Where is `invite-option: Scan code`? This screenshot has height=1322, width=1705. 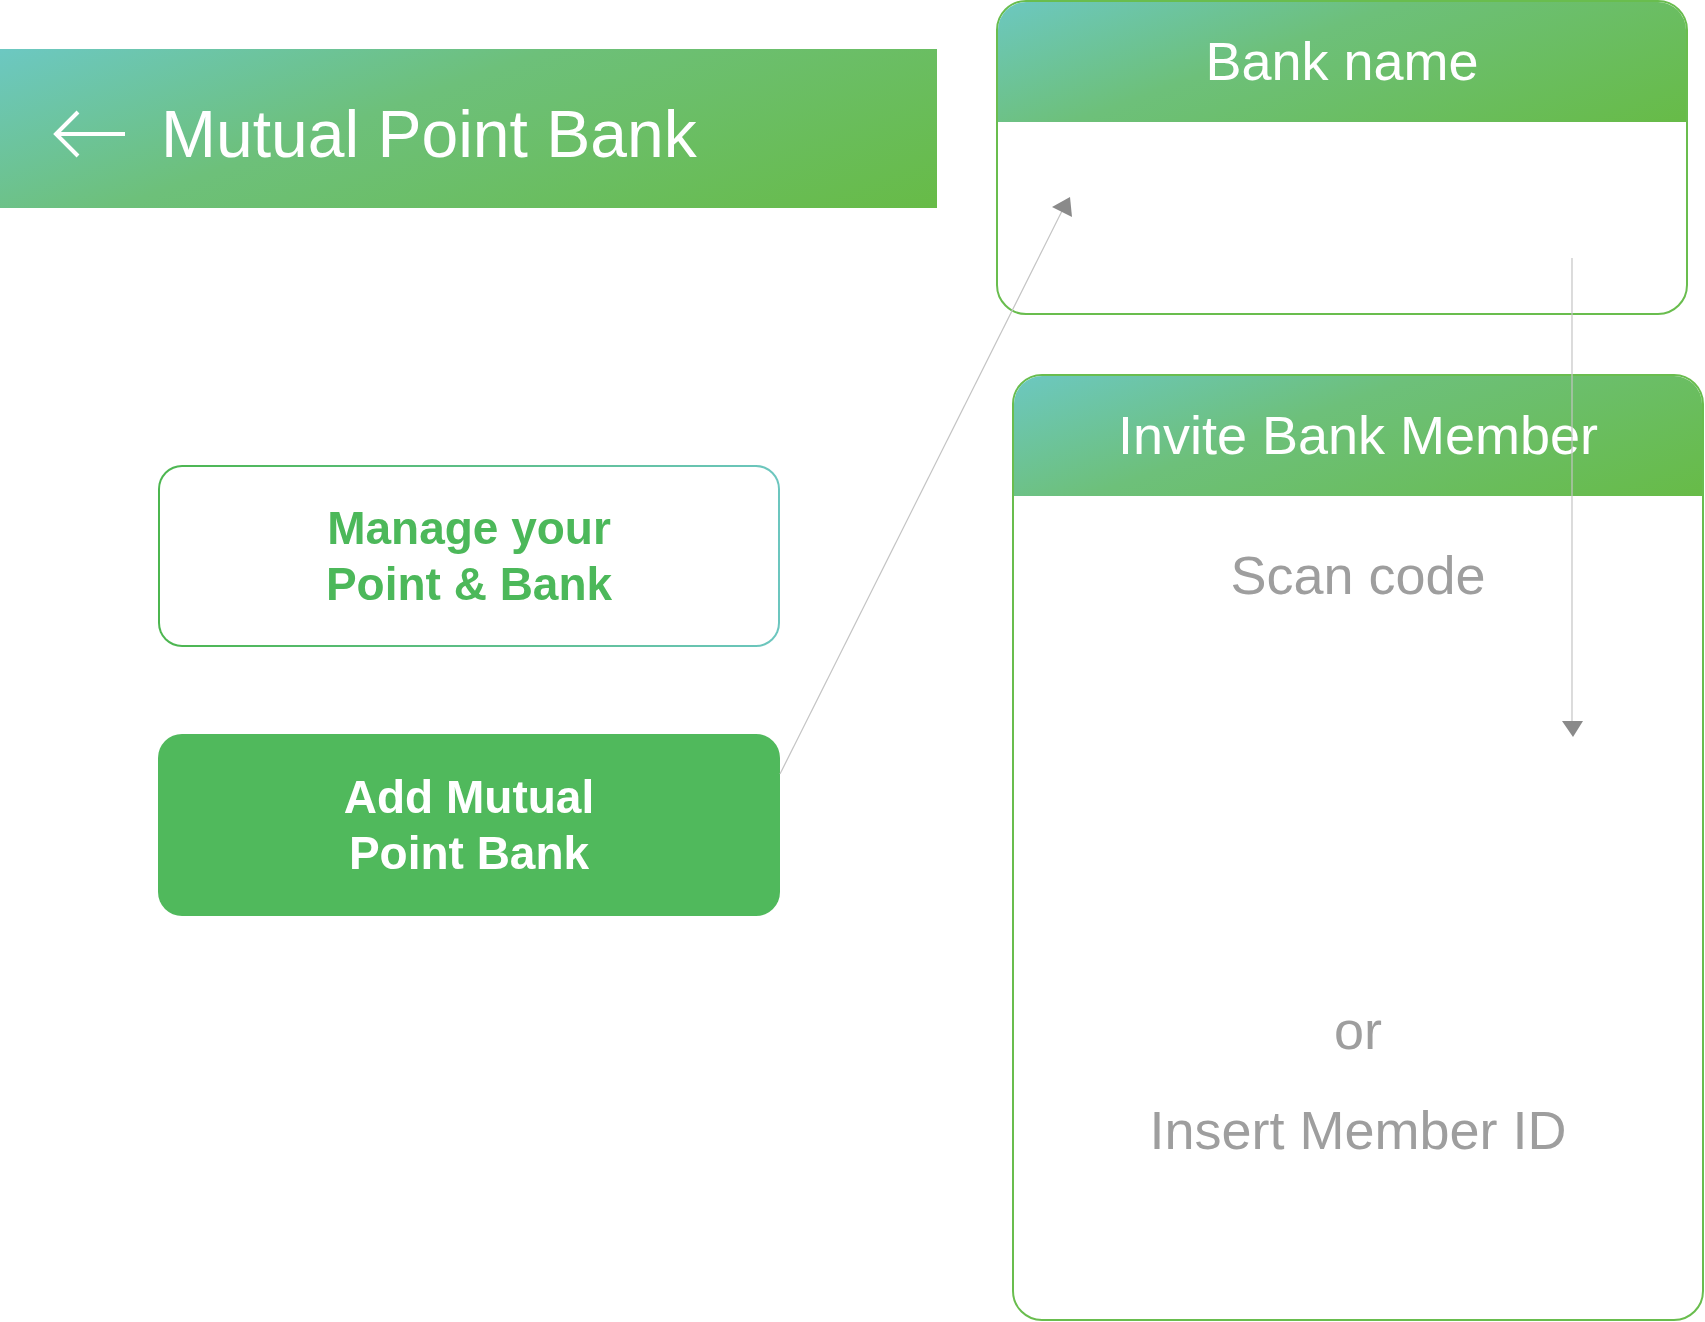 invite-option: Scan code is located at coordinates (1358, 575).